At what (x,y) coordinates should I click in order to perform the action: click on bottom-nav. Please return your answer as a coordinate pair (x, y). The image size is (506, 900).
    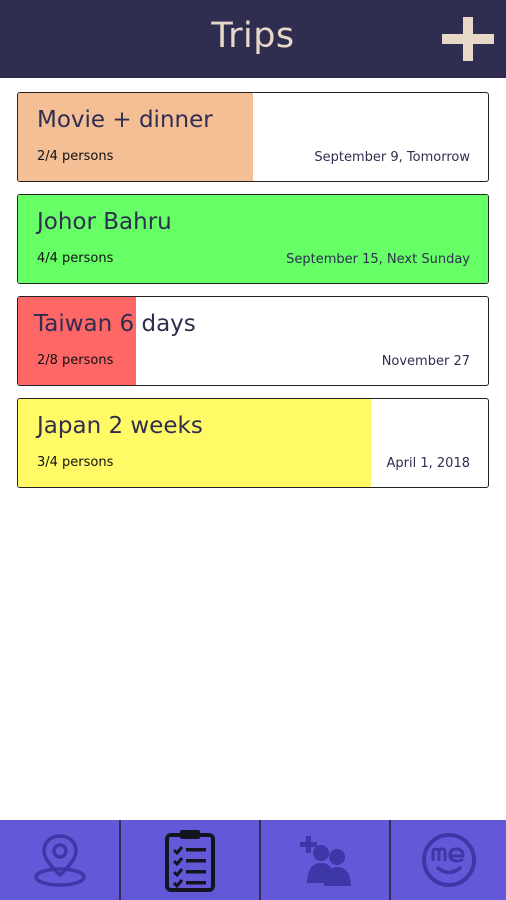
    Looking at the image, I should click on (253, 860).